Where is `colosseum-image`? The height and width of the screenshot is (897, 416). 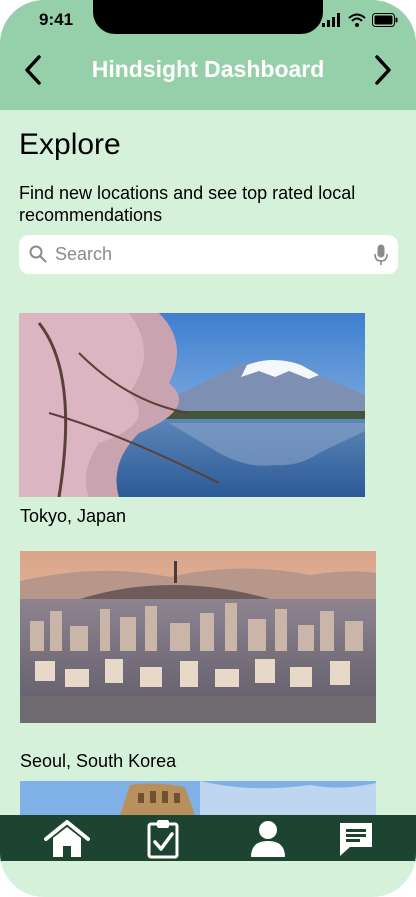 colosseum-image is located at coordinates (198, 798).